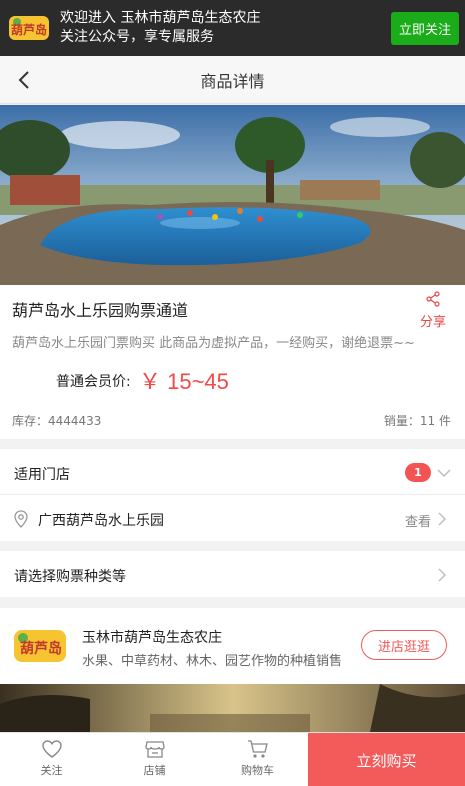 Image resolution: width=465 pixels, height=786 pixels. What do you see at coordinates (57, 421) in the screenshot?
I see `stock-count: 库存：4444433` at bounding box center [57, 421].